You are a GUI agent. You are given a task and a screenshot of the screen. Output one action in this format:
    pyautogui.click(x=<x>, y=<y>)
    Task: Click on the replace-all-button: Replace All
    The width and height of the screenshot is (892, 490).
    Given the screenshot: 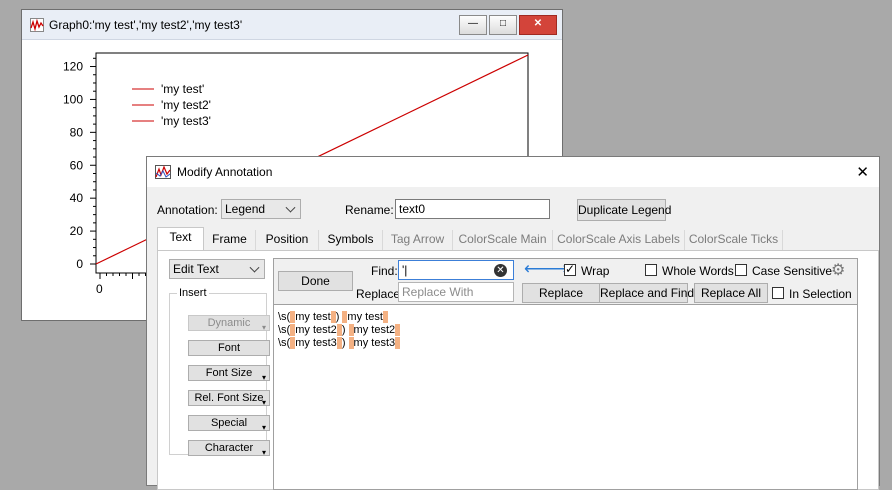 What is the action you would take?
    pyautogui.click(x=731, y=293)
    